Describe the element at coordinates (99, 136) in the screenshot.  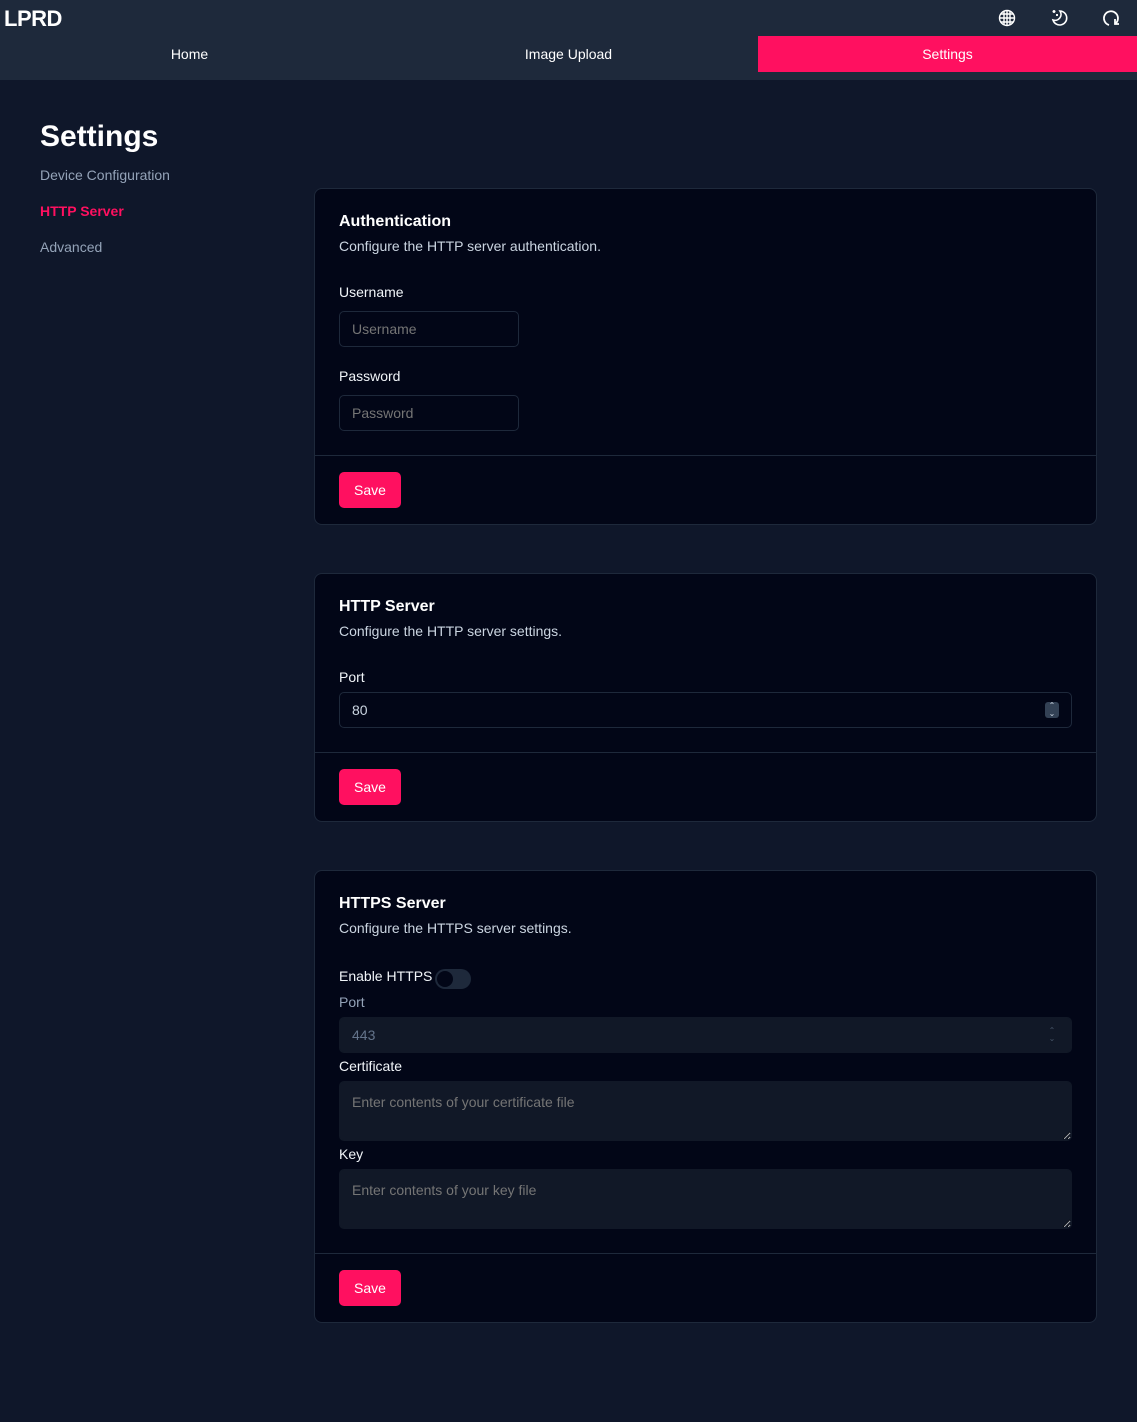
I see `page-title: Settings` at that location.